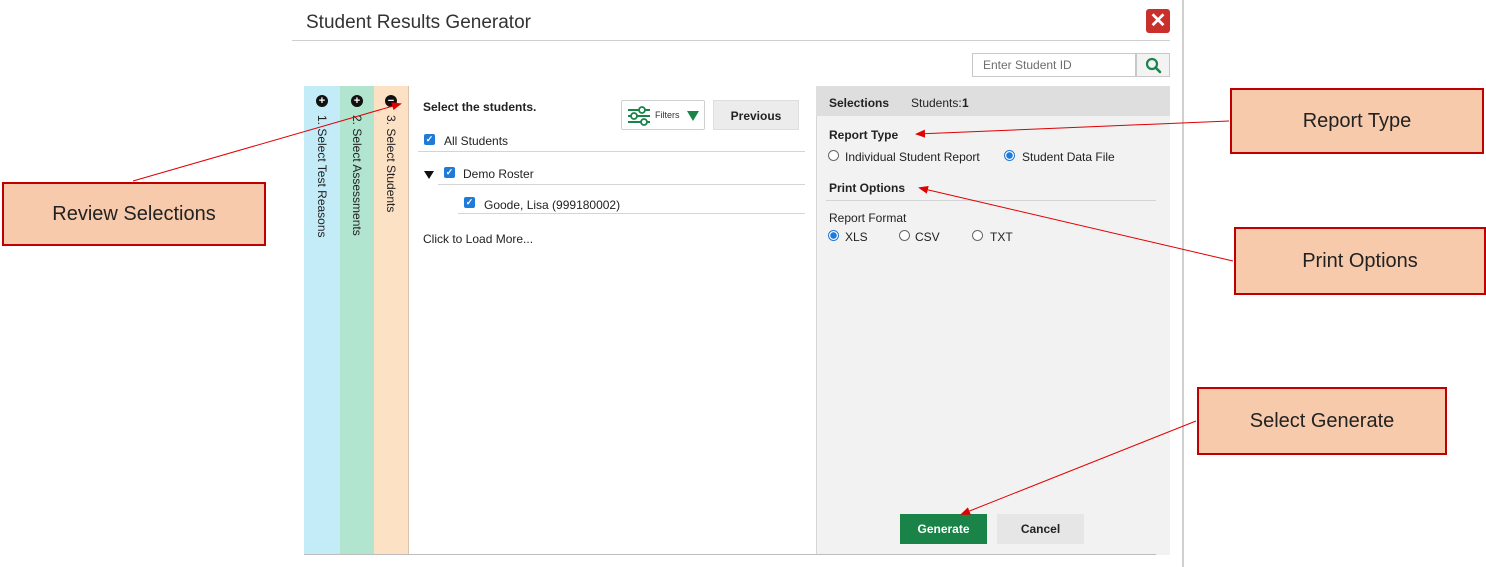  Describe the element at coordinates (267, 142) in the screenshot. I see `arrow-review-selections` at that location.